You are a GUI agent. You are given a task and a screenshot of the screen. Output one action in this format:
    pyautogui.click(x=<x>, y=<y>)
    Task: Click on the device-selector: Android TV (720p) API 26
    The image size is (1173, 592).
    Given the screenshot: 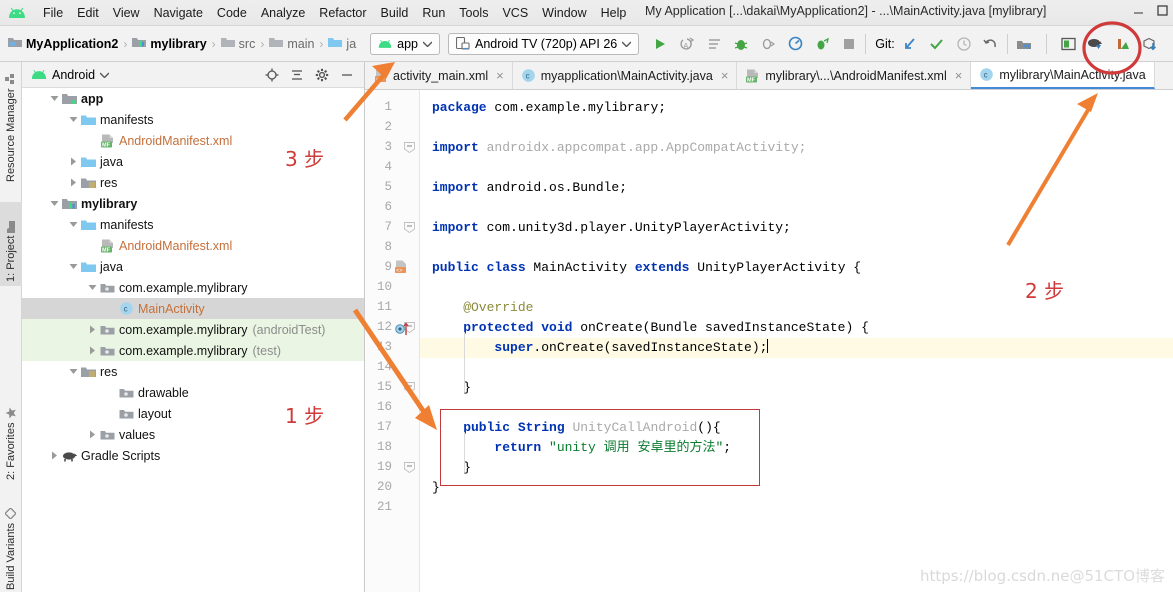 What is the action you would take?
    pyautogui.click(x=544, y=43)
    